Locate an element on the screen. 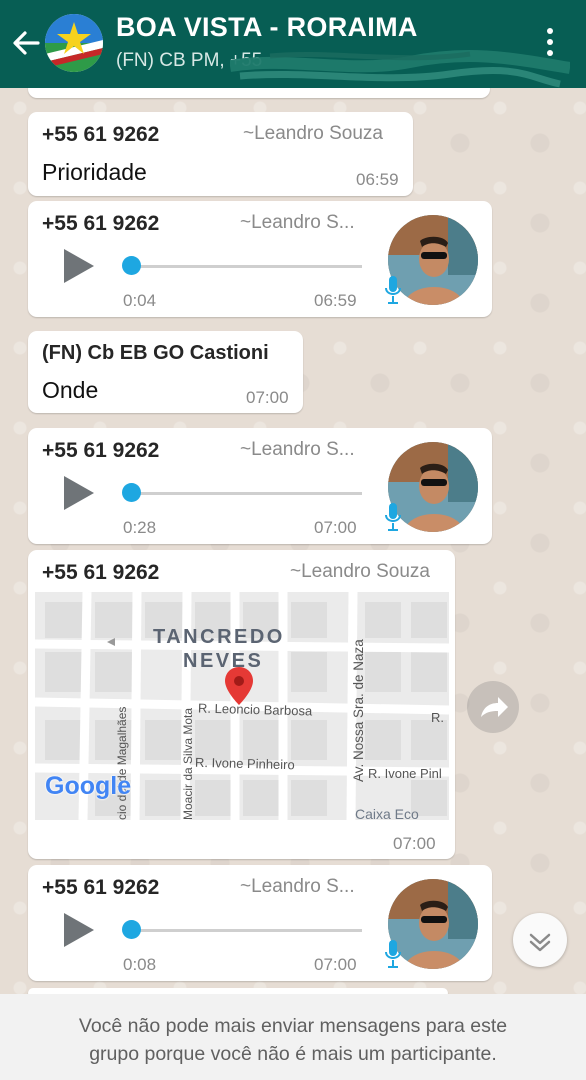 This screenshot has width=586, height=1080. voice-message-bubble: +55 61 9262 ~Leandro S... 0:08 07:00 is located at coordinates (260, 923).